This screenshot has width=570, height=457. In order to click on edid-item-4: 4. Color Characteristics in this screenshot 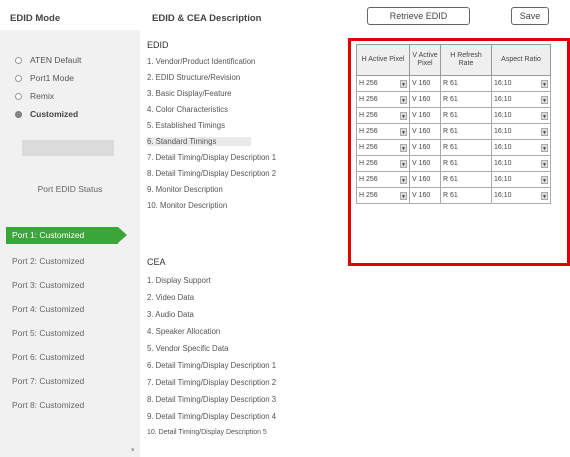, I will do `click(187, 109)`.